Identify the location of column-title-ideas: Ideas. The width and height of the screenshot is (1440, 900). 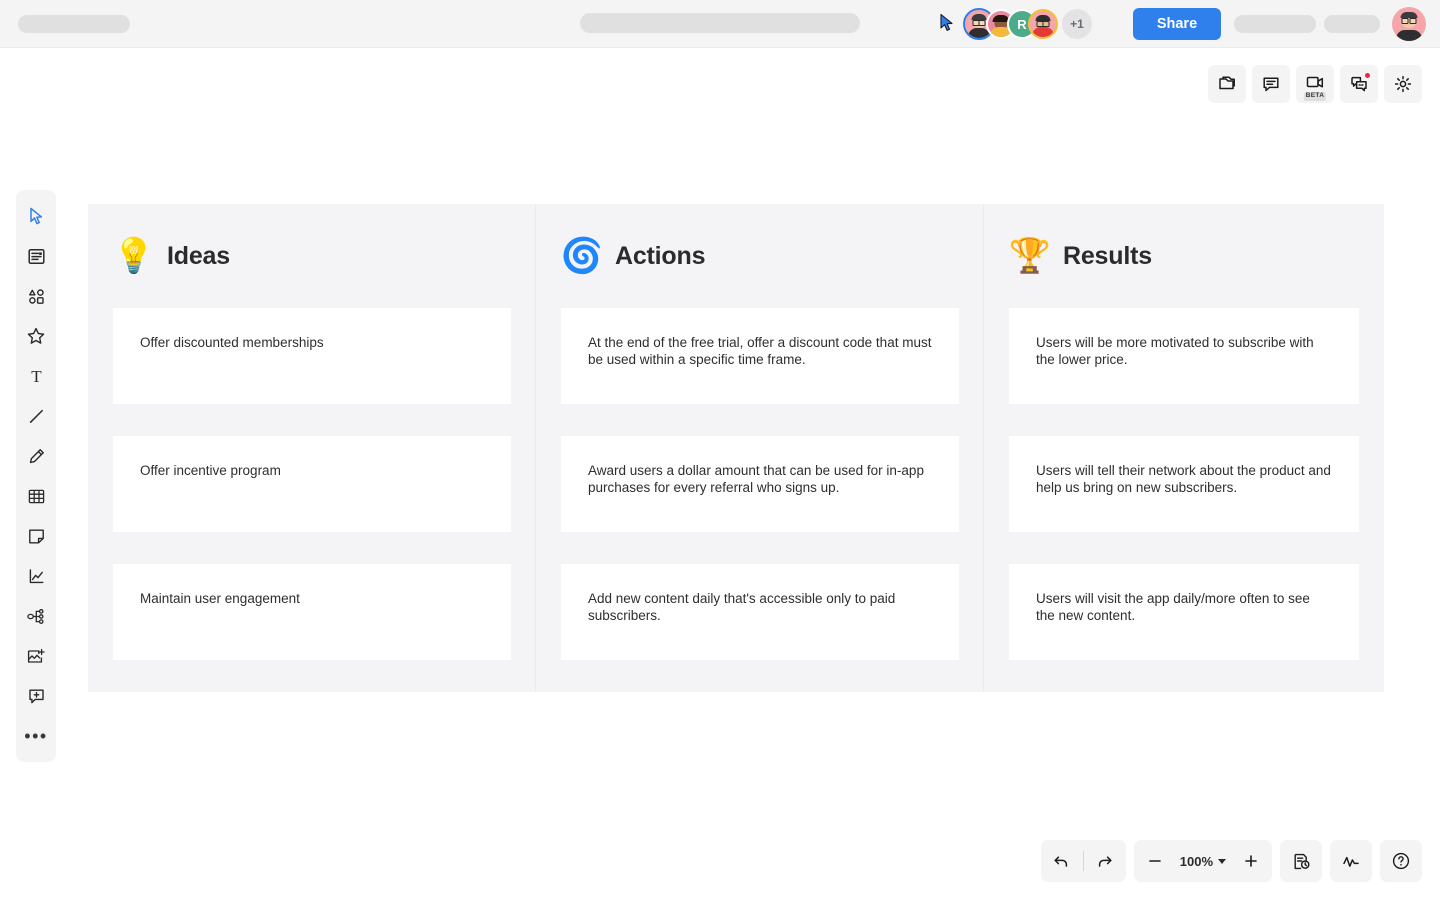
(198, 255).